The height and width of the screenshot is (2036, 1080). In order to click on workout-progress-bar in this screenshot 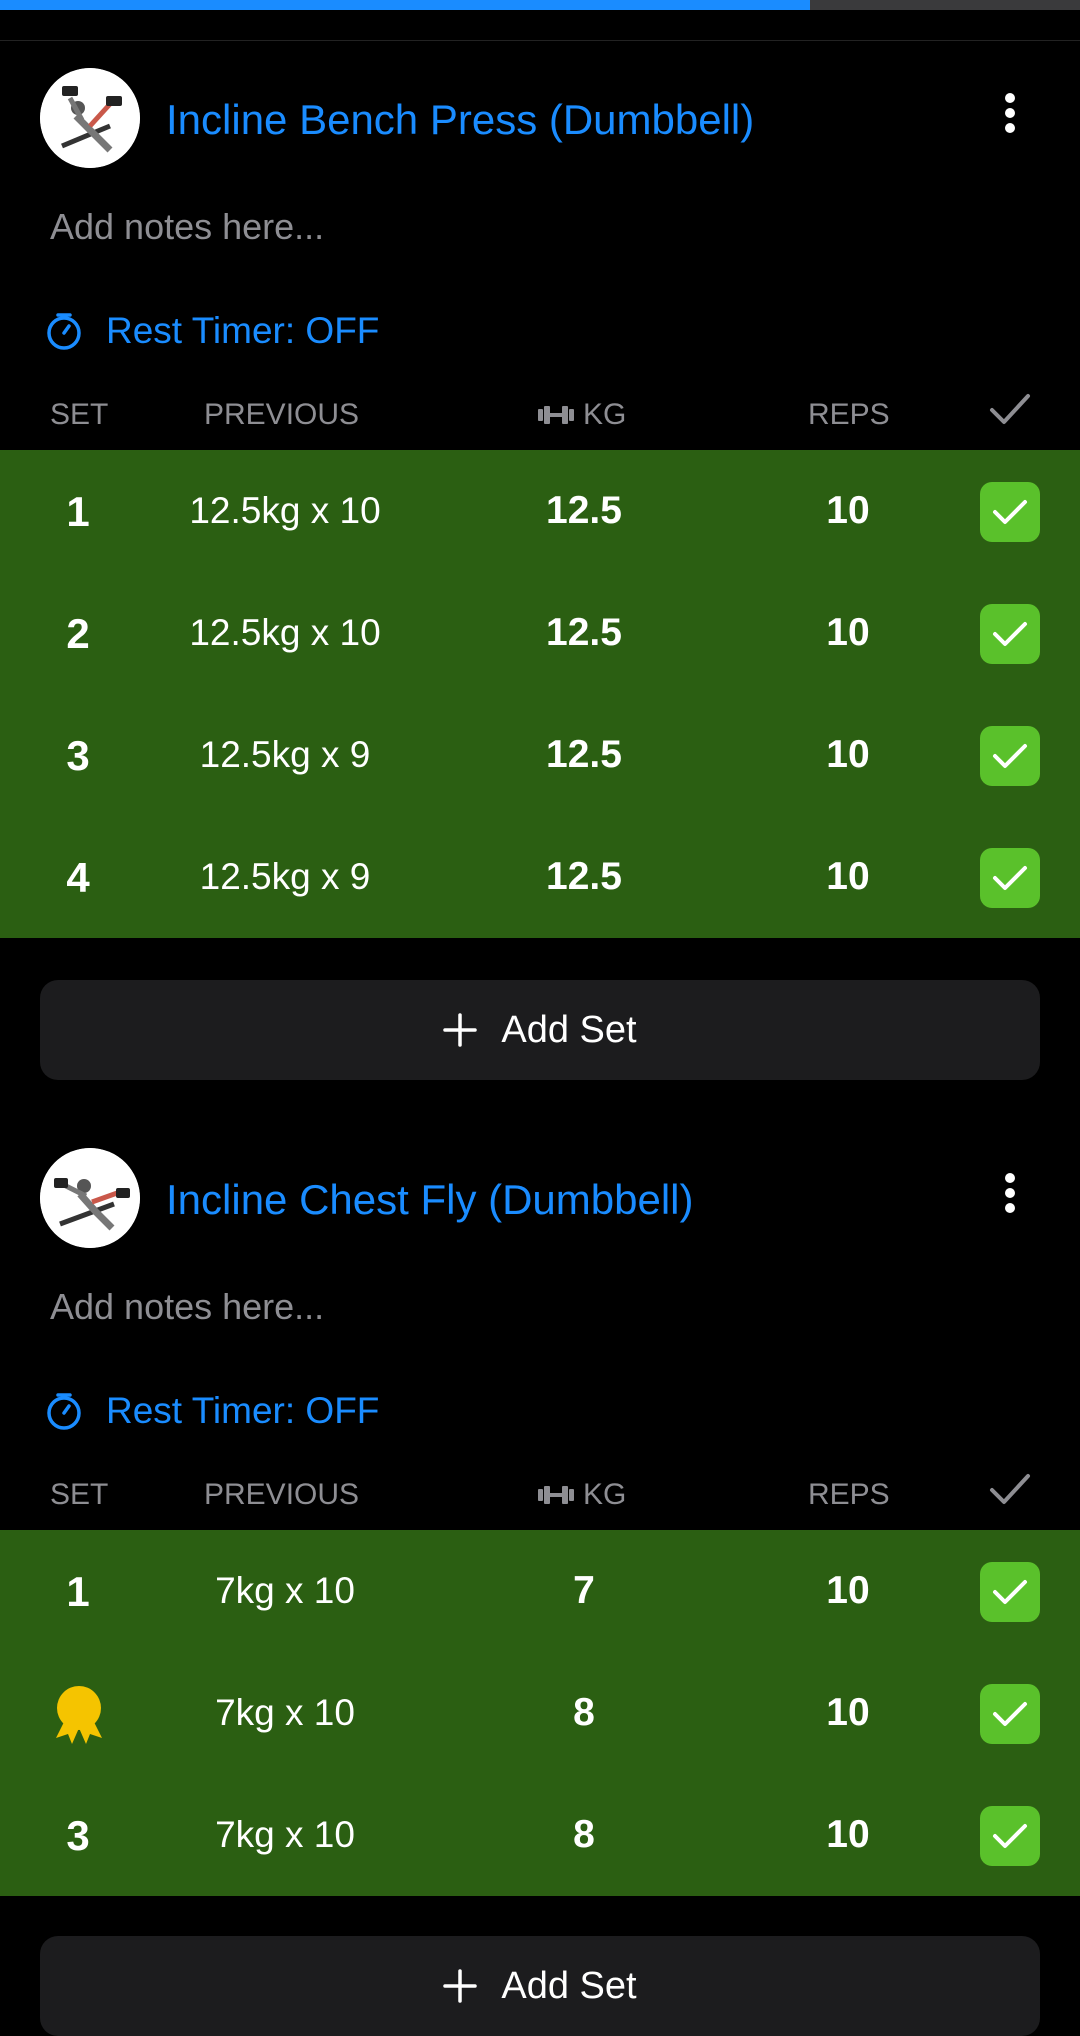, I will do `click(540, 5)`.